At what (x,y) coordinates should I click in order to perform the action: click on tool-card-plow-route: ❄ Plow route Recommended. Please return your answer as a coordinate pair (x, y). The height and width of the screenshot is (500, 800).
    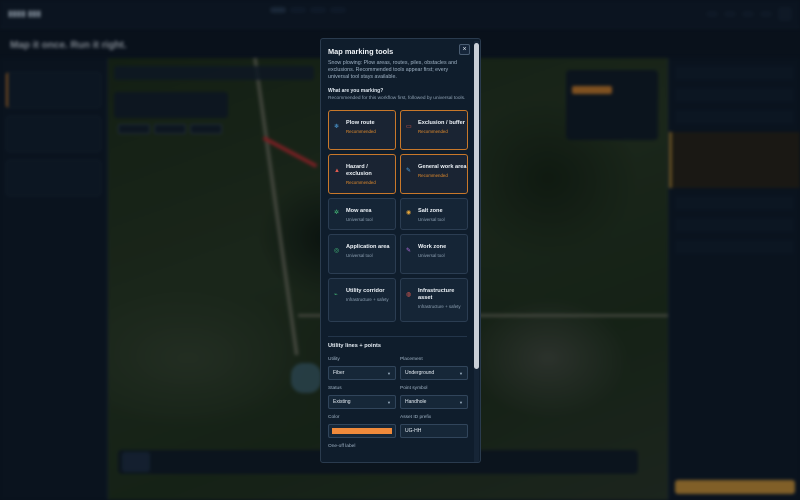
    Looking at the image, I should click on (362, 130).